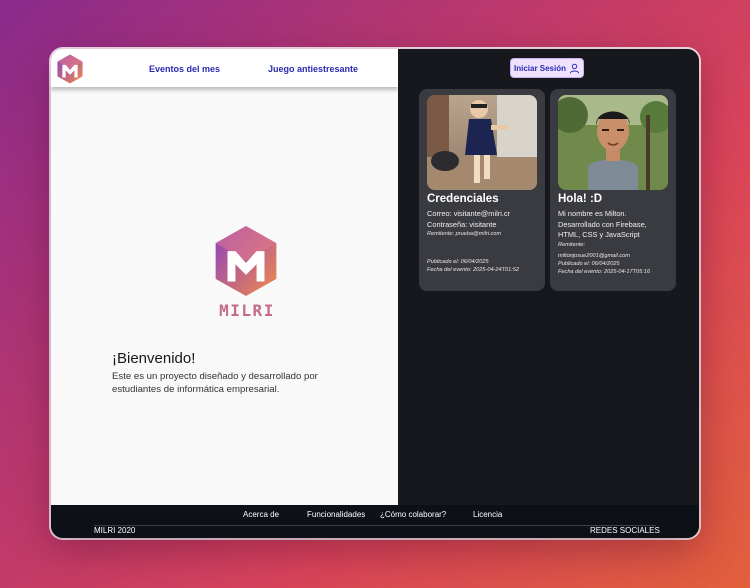  What do you see at coordinates (154, 358) in the screenshot?
I see `welcome-title: ¡Bienvenido!` at bounding box center [154, 358].